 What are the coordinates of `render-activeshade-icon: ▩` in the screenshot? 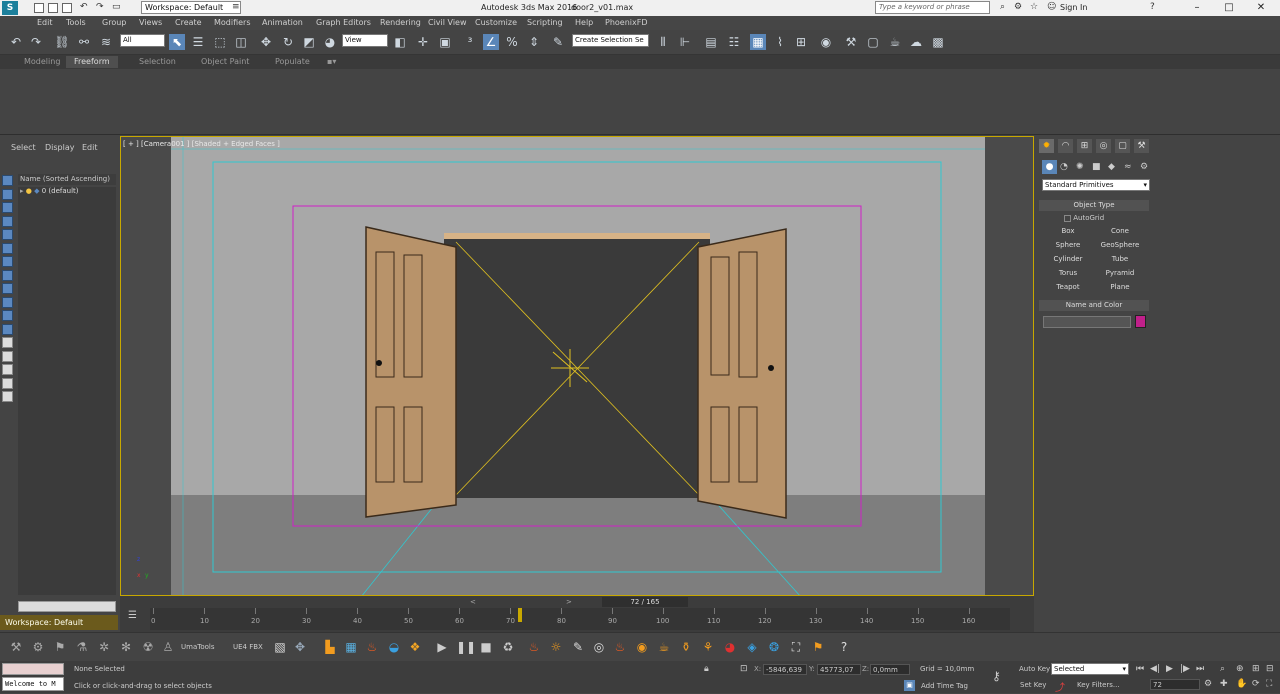 It's located at (938, 42).